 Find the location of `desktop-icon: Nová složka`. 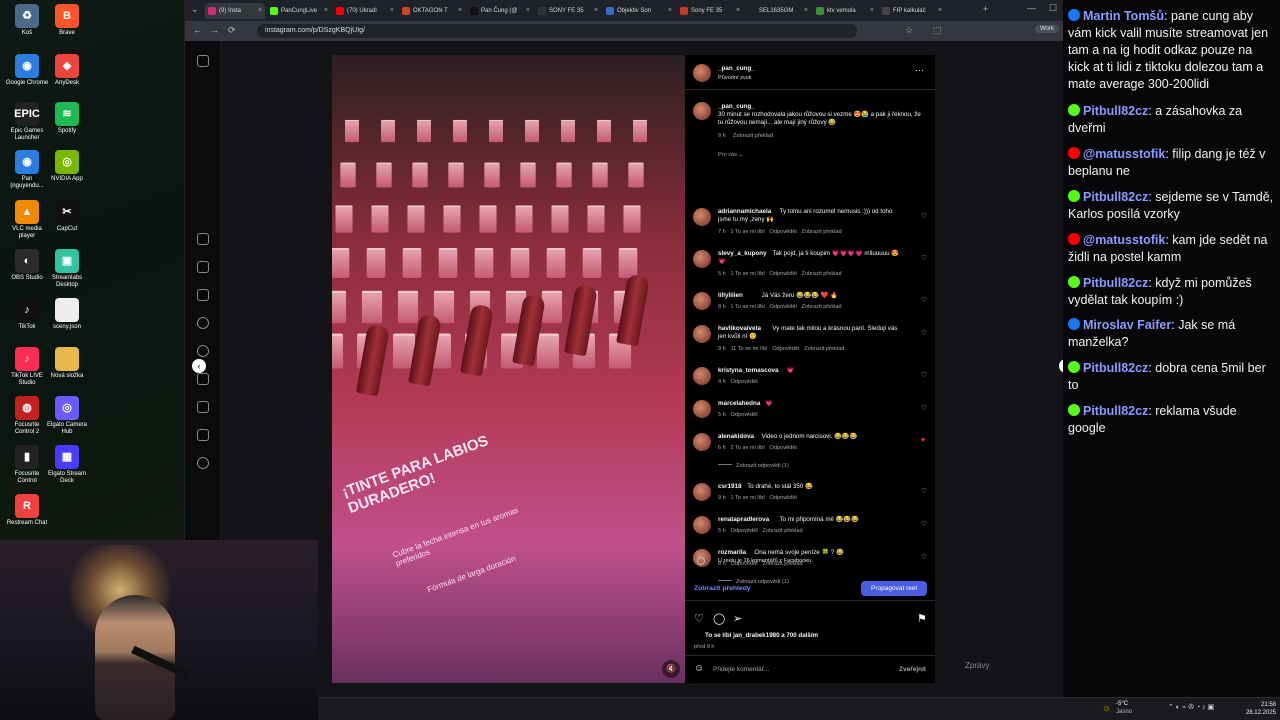

desktop-icon: Nová složka is located at coordinates (67, 363).